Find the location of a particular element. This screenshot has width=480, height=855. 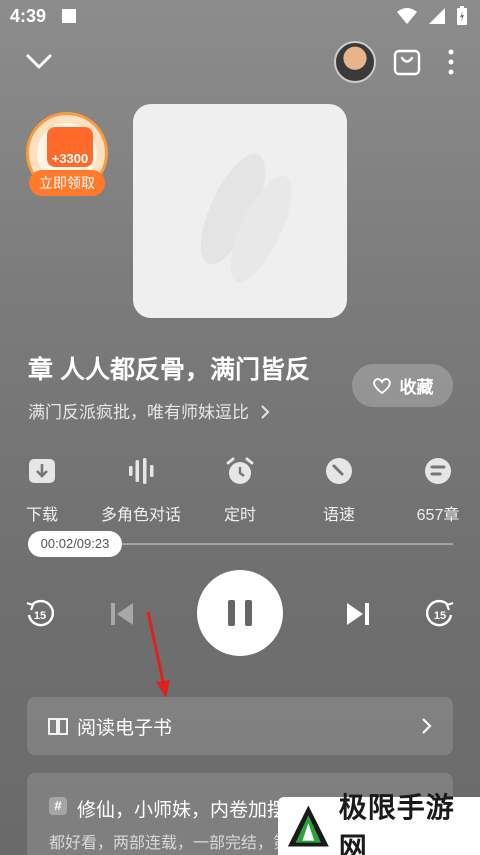

rewind-seconds: 15 is located at coordinates (40, 616).